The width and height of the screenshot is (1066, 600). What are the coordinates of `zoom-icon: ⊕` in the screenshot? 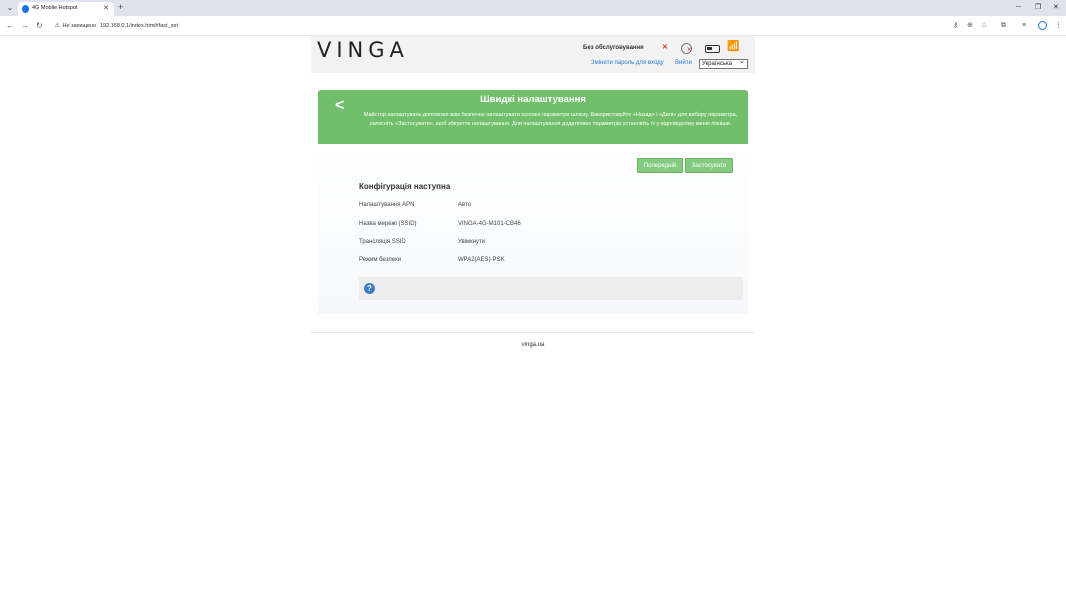 It's located at (970, 26).